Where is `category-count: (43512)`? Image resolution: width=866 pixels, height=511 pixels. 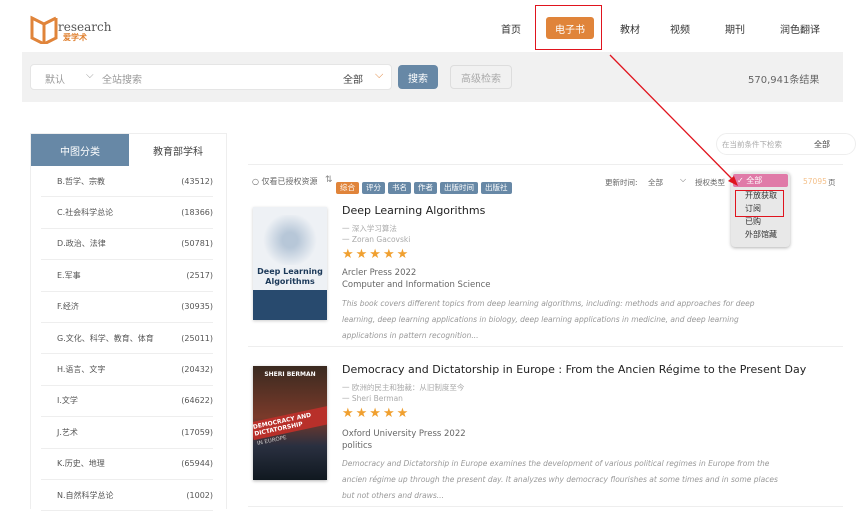
category-count: (43512) is located at coordinates (197, 181).